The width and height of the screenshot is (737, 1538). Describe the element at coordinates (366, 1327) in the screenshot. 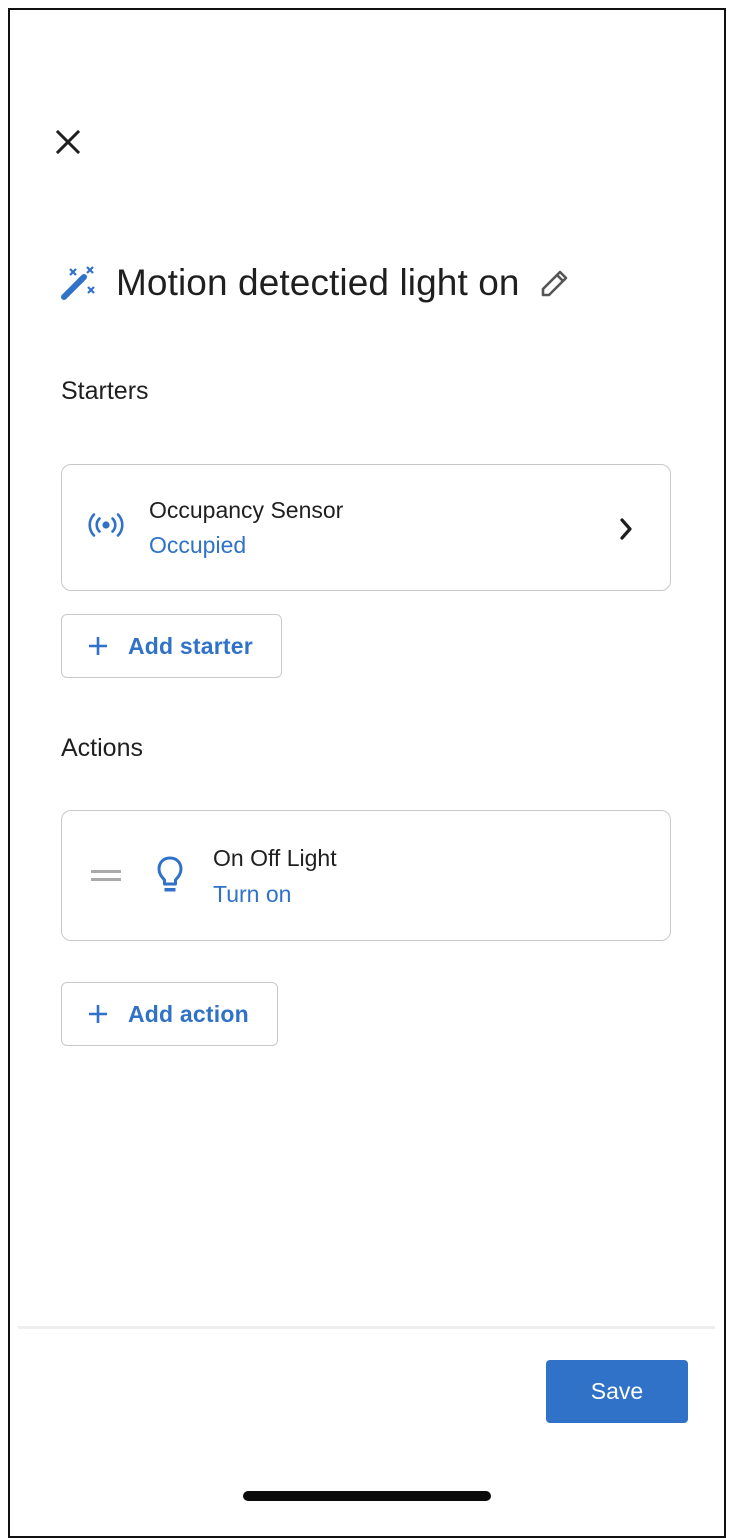

I see `footer-divider` at that location.